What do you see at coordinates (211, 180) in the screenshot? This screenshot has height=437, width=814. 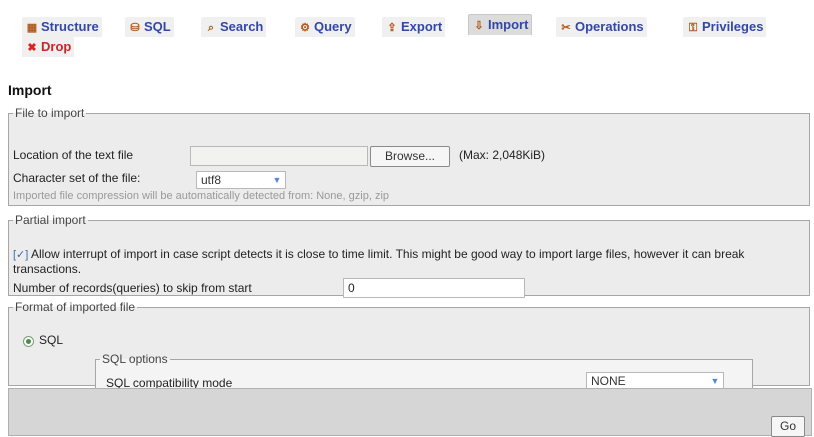 I see `charset-value: utf8` at bounding box center [211, 180].